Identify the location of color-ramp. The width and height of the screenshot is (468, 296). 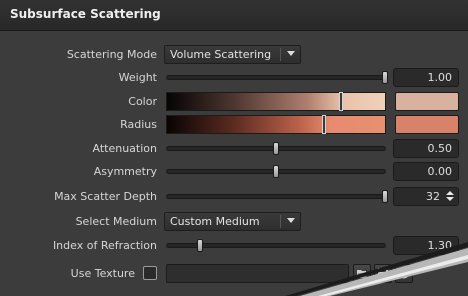
(276, 101).